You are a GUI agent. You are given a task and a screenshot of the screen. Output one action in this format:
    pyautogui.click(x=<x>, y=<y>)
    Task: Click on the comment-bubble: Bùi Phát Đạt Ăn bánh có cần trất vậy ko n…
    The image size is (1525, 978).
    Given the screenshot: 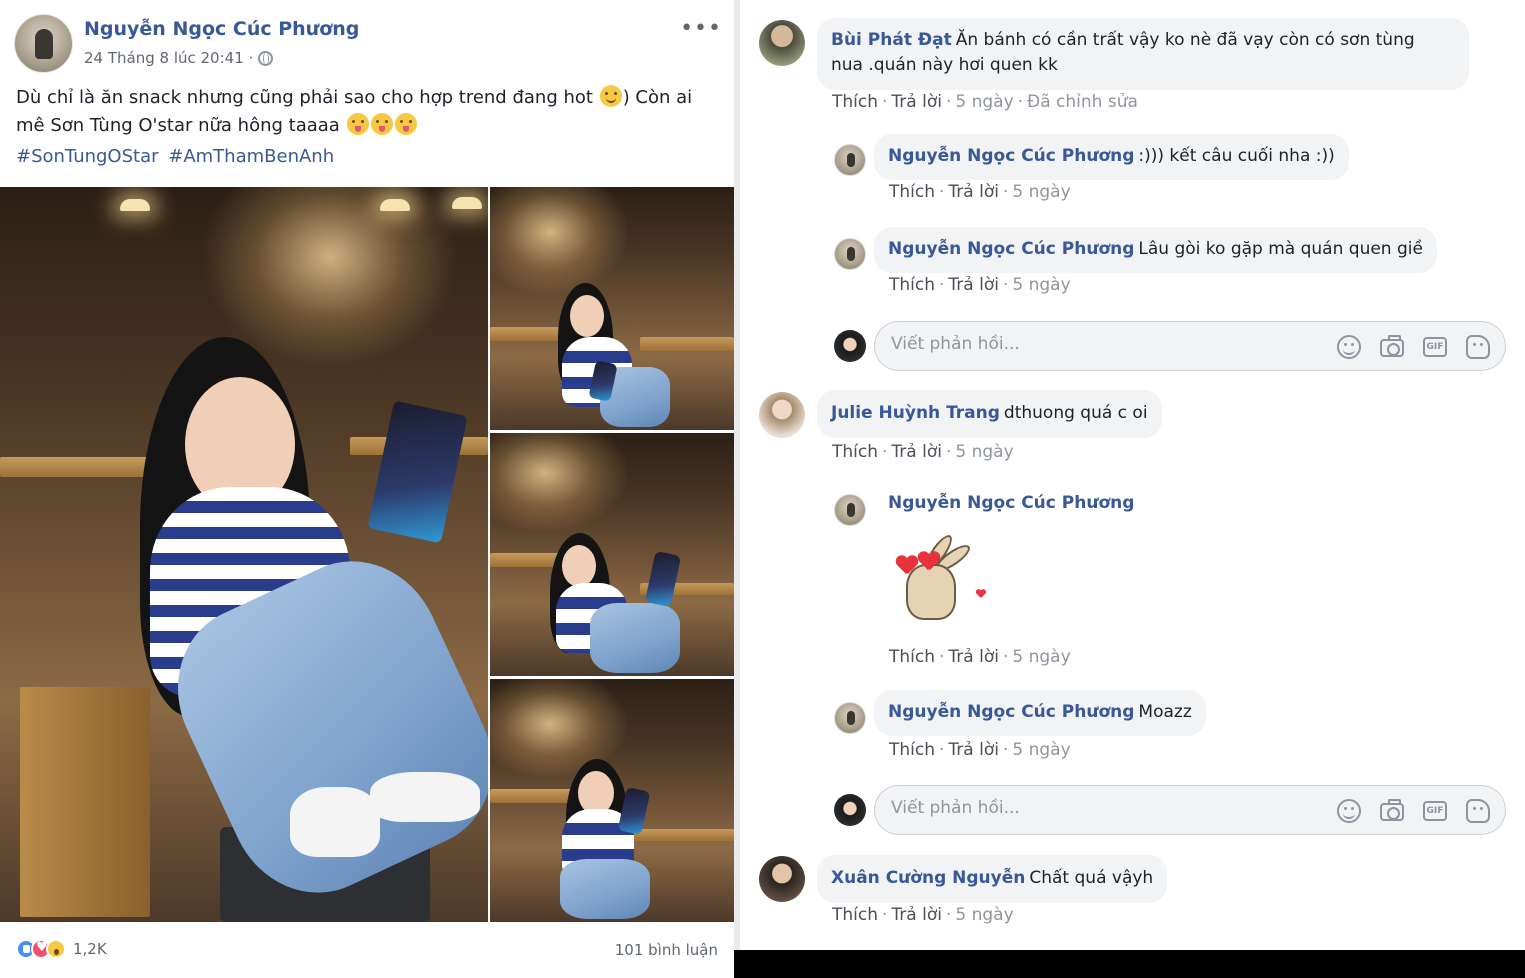 What is the action you would take?
    pyautogui.click(x=1143, y=54)
    